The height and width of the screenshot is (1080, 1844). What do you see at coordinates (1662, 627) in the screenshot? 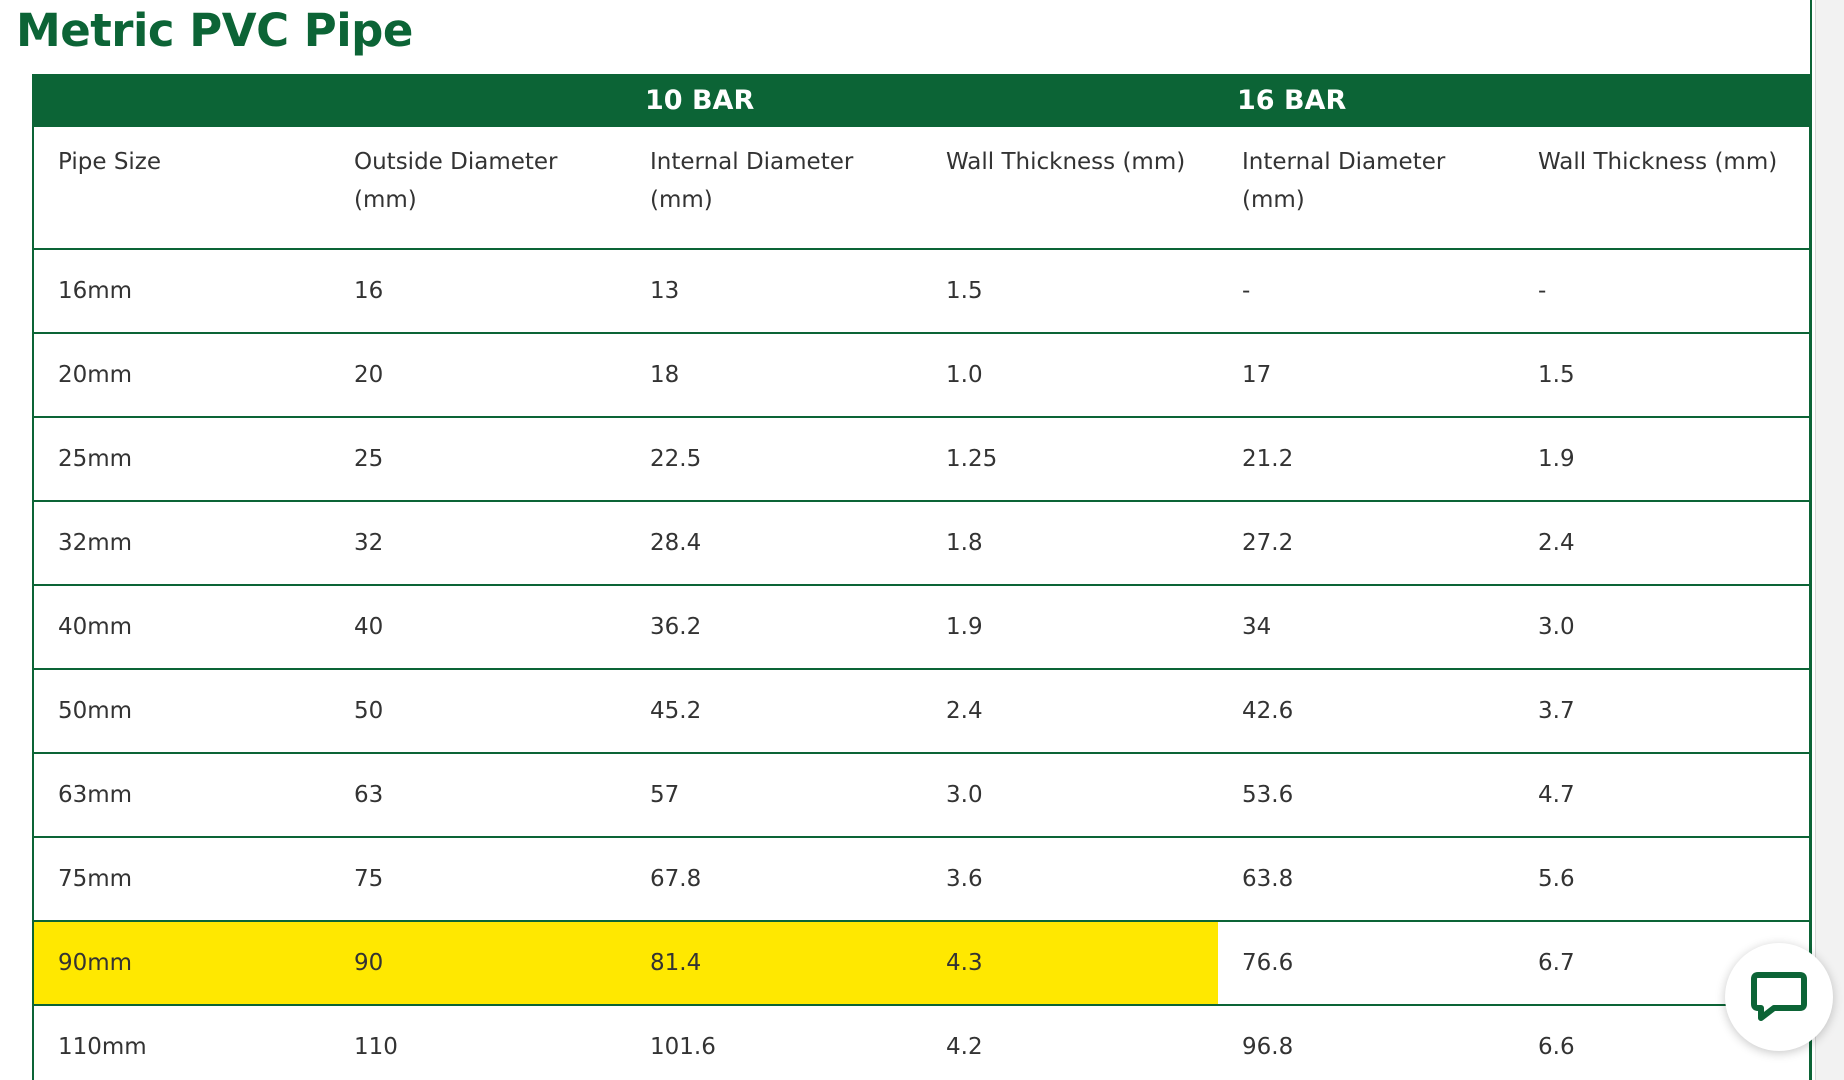
I see `wall-thickness-16bar-cell: 3.0` at bounding box center [1662, 627].